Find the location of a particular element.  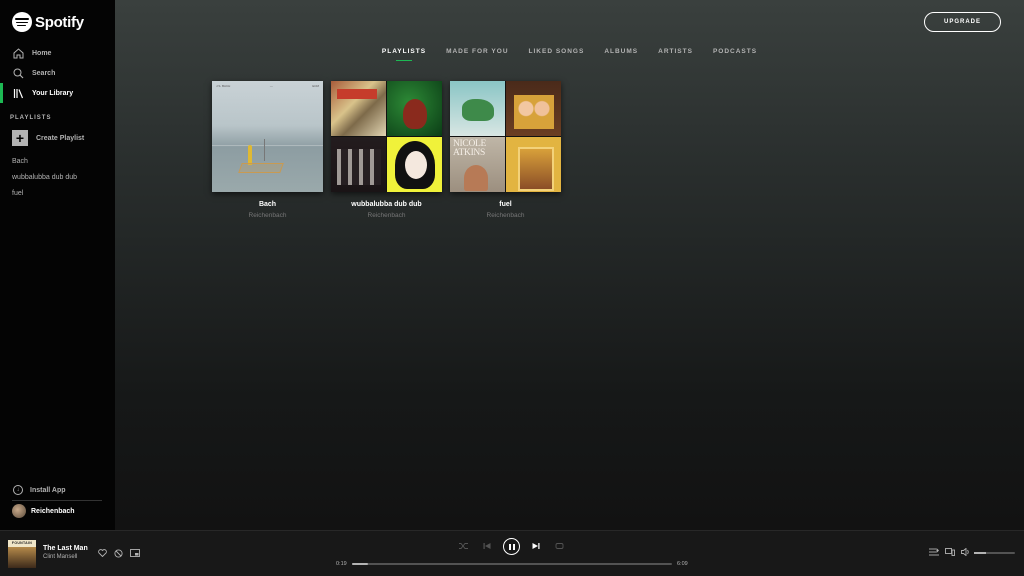

block-icon is located at coordinates (118, 553).